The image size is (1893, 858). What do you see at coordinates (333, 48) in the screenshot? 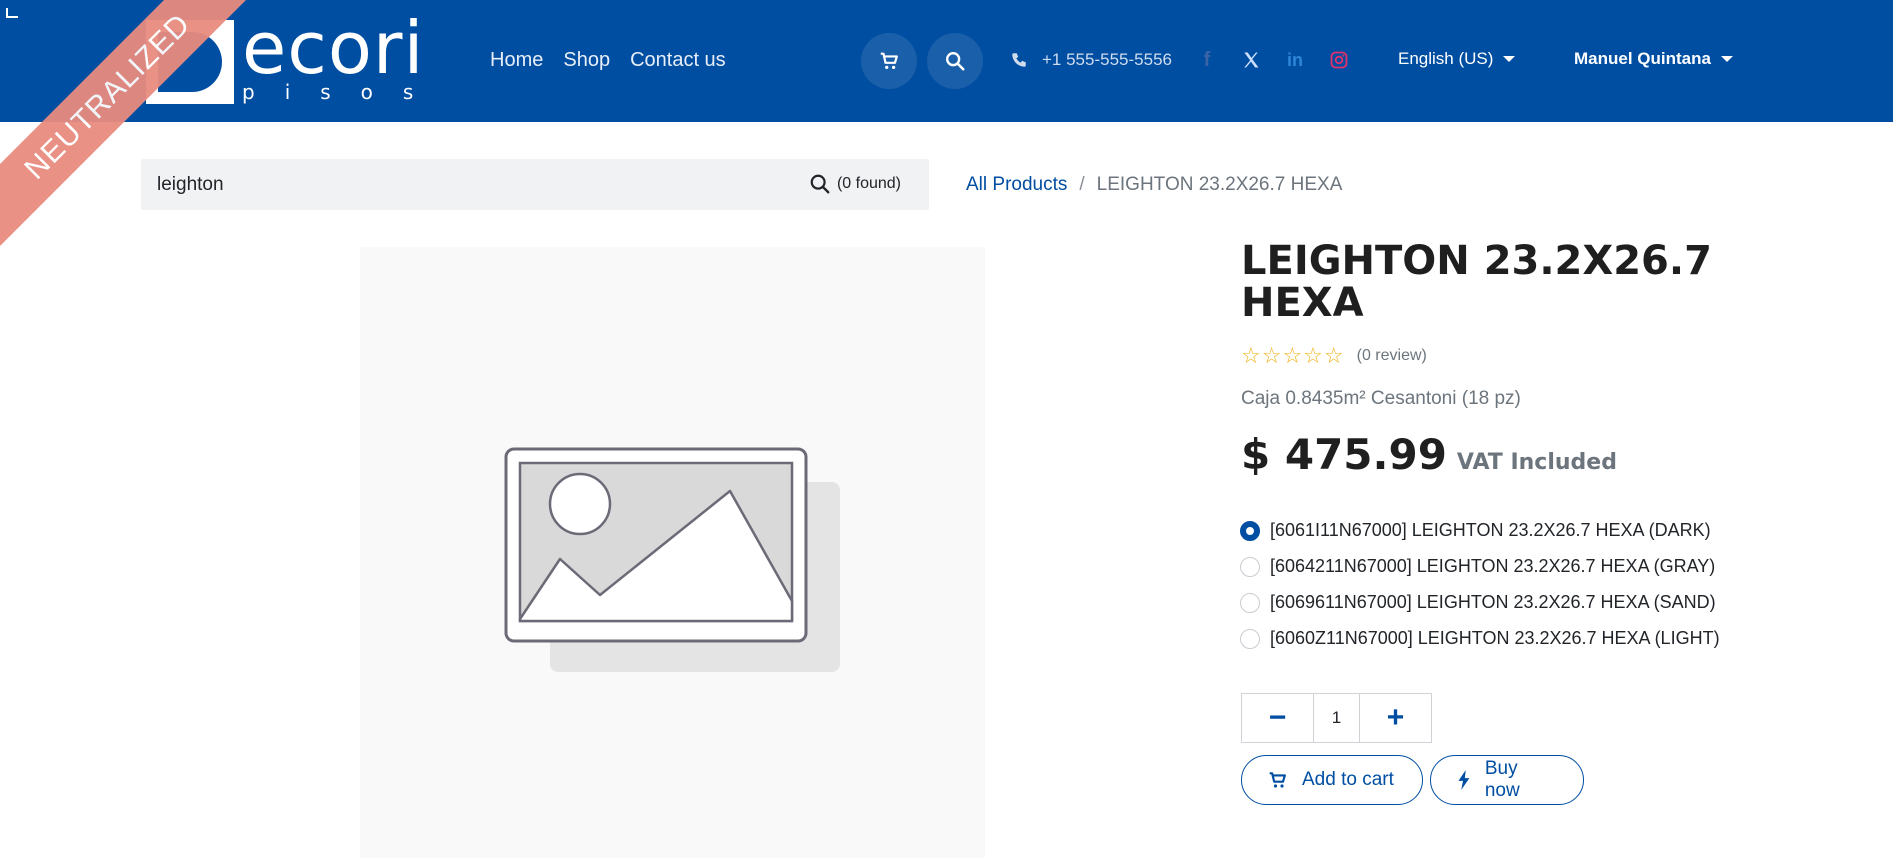
I see `logo-wordmark: ecori` at bounding box center [333, 48].